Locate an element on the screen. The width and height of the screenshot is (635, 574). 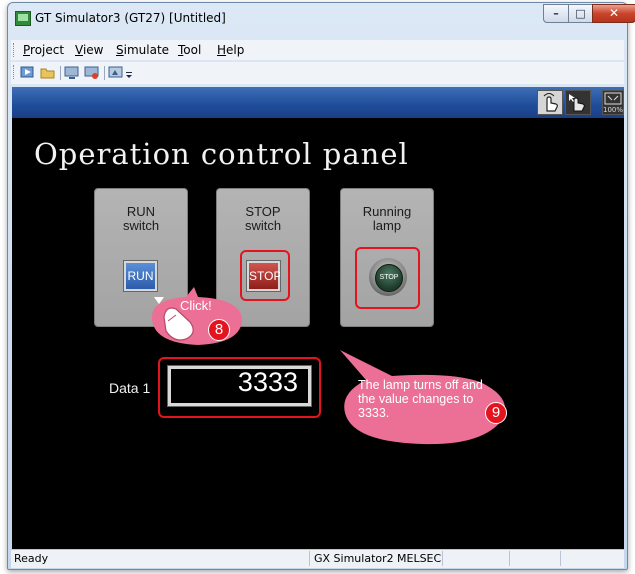
menu-view: View is located at coordinates (89, 50).